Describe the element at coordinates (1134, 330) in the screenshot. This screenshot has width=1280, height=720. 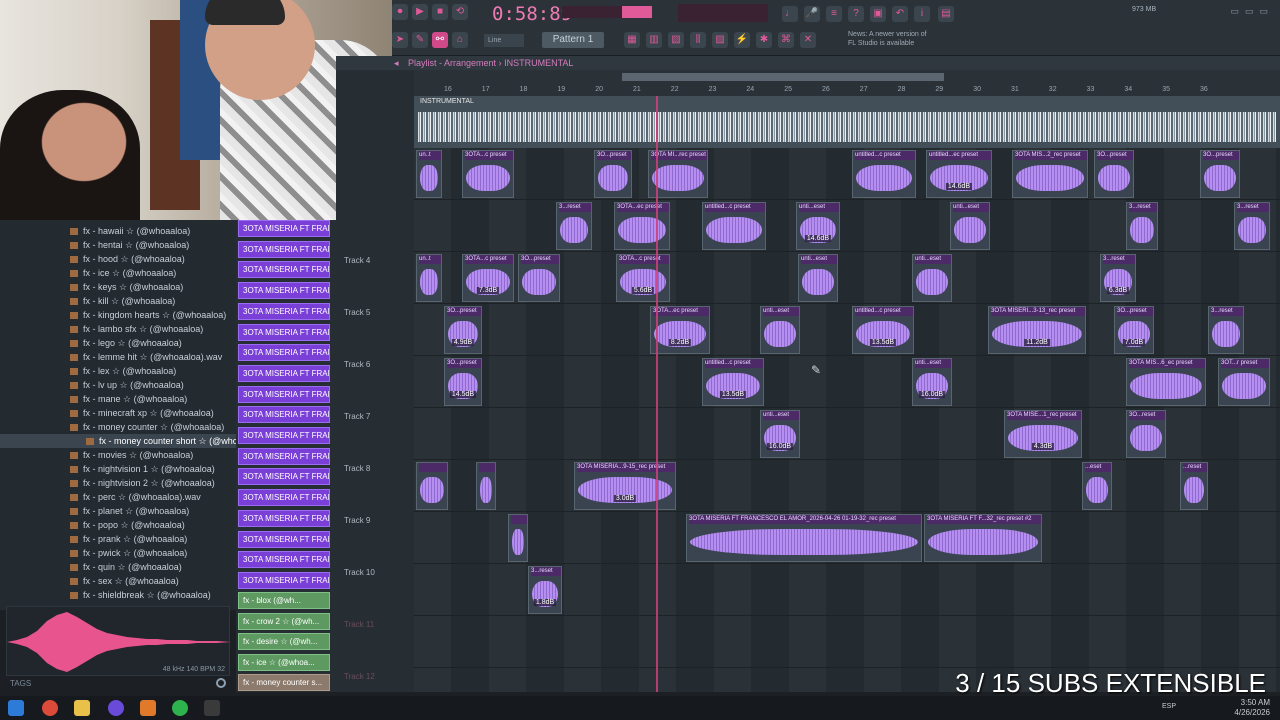
I see `audio-clip: 3O...preset 7.0dB` at that location.